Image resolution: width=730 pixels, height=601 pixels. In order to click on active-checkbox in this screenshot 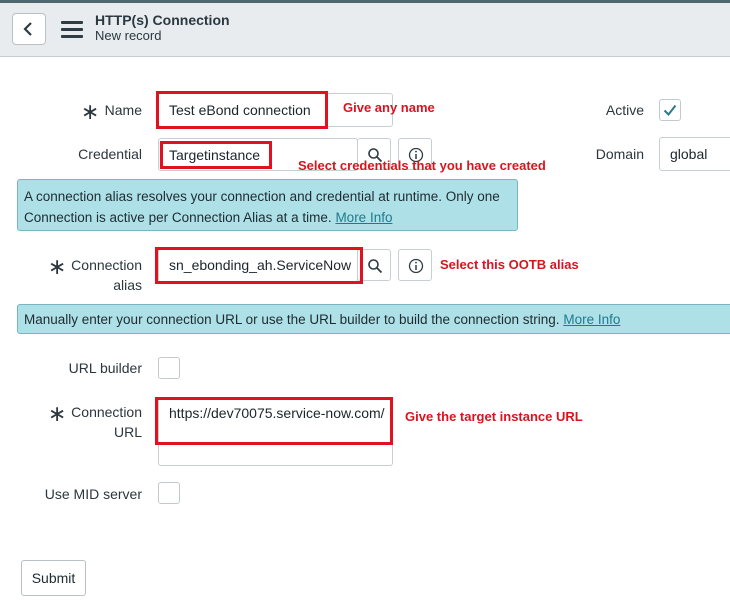, I will do `click(670, 110)`.